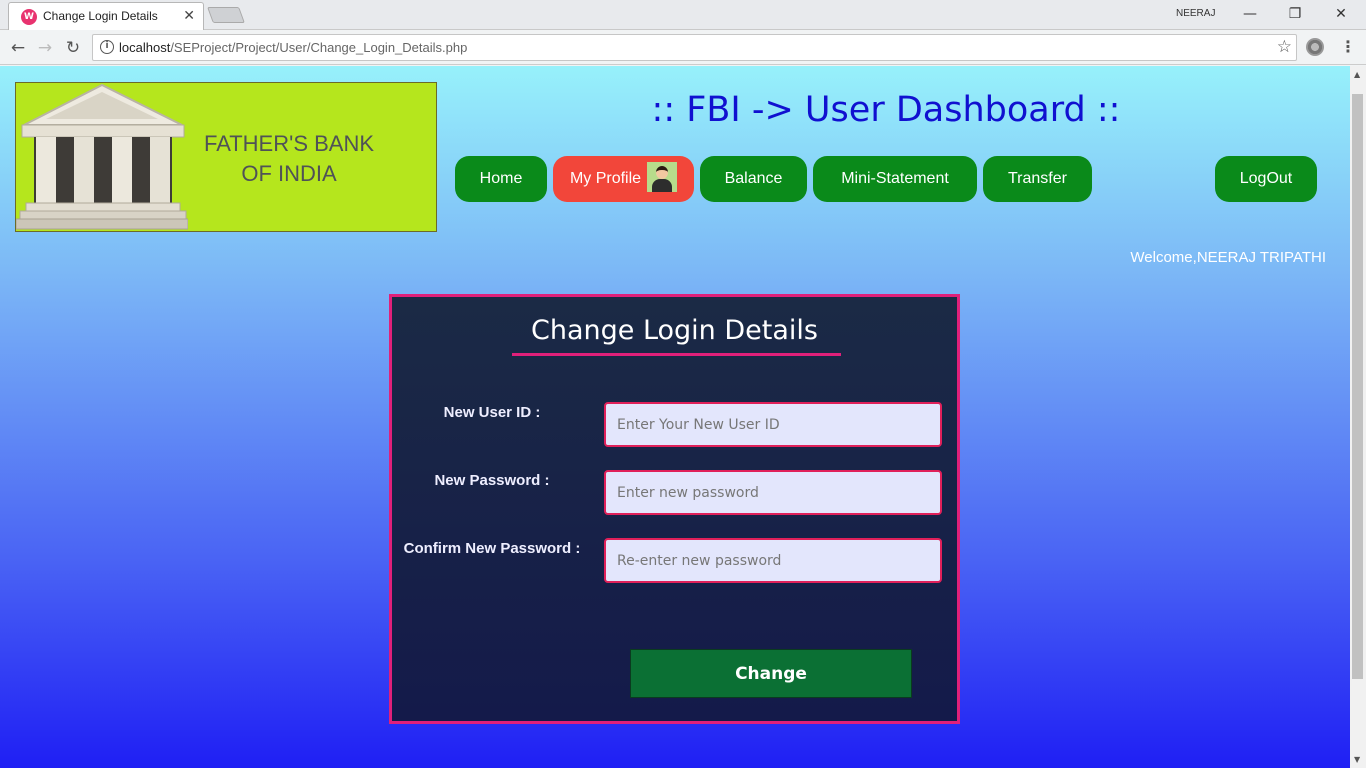  Describe the element at coordinates (676, 354) in the screenshot. I see `title-underline` at that location.